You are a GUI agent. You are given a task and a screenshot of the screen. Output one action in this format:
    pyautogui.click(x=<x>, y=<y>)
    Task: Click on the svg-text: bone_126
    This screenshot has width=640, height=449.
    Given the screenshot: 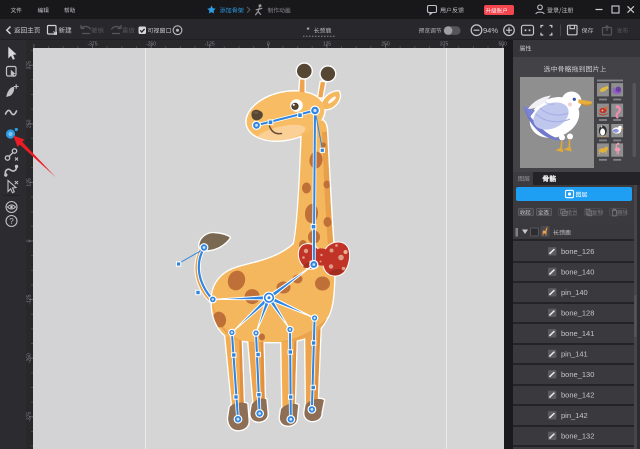 What is the action you would take?
    pyautogui.click(x=577, y=251)
    